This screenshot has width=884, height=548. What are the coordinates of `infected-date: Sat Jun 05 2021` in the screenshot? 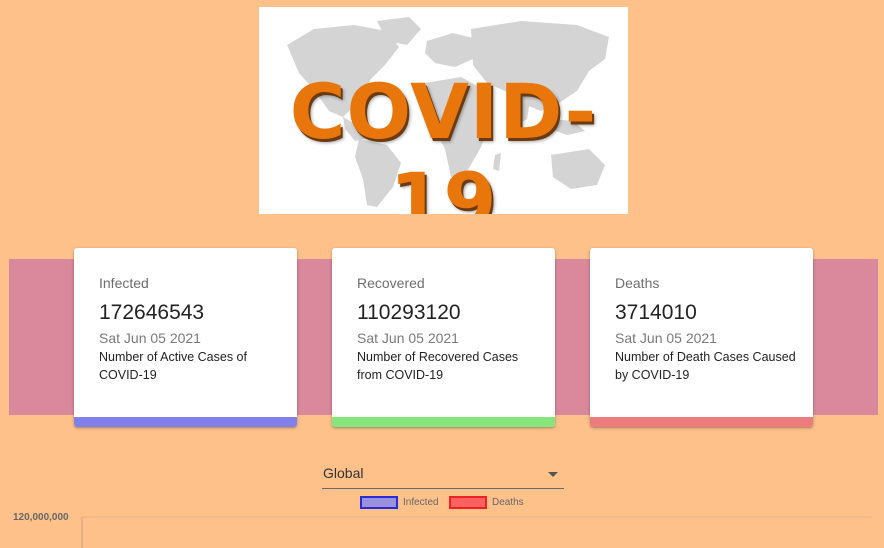 It's located at (150, 338).